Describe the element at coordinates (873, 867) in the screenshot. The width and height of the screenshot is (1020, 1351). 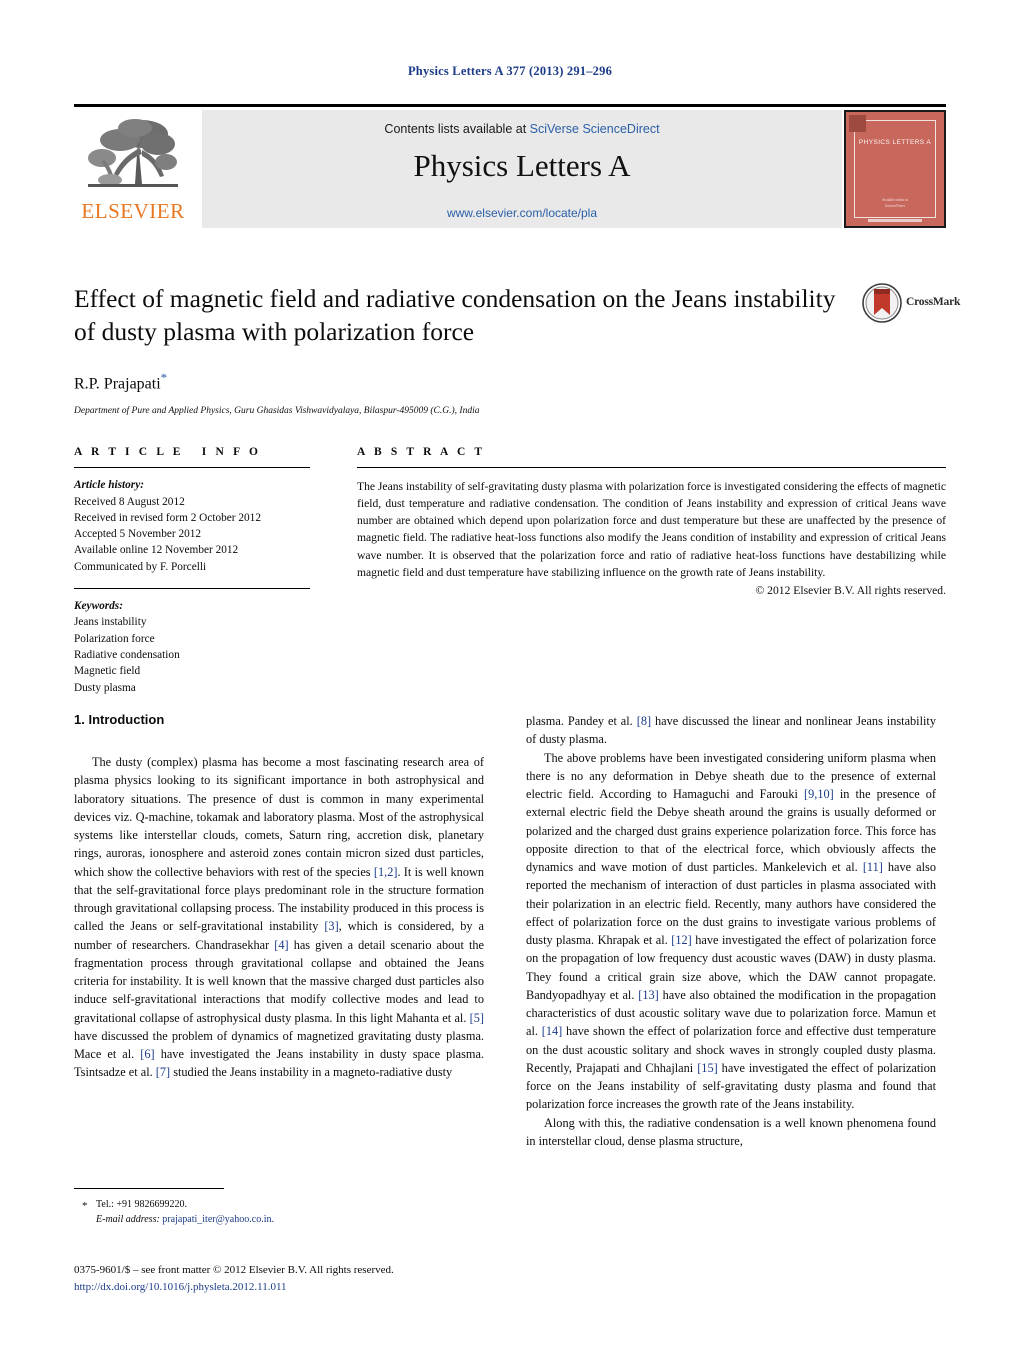
I see `citation-reference: [11]` at that location.